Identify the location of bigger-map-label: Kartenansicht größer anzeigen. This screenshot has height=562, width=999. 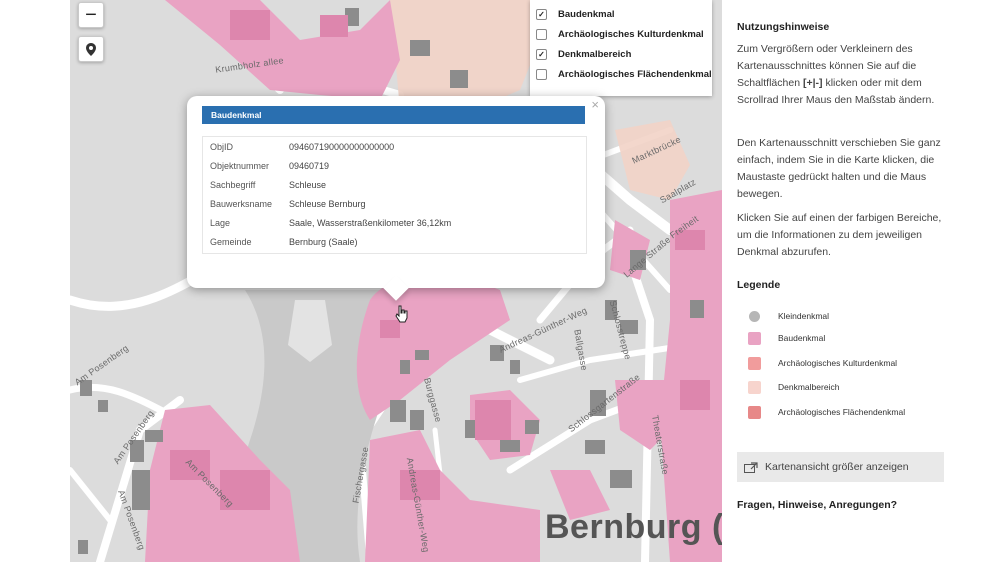
(837, 467).